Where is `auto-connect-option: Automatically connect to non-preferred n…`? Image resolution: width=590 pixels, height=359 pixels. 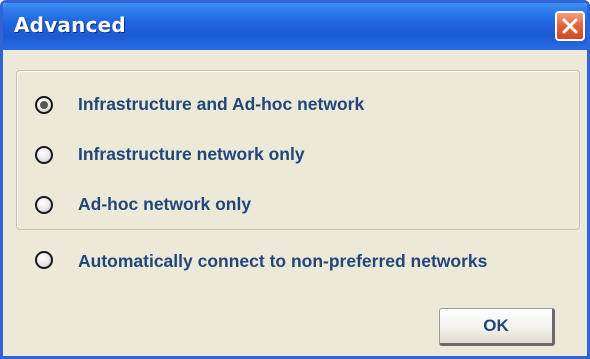 auto-connect-option: Automatically connect to non-preferred n… is located at coordinates (276, 261).